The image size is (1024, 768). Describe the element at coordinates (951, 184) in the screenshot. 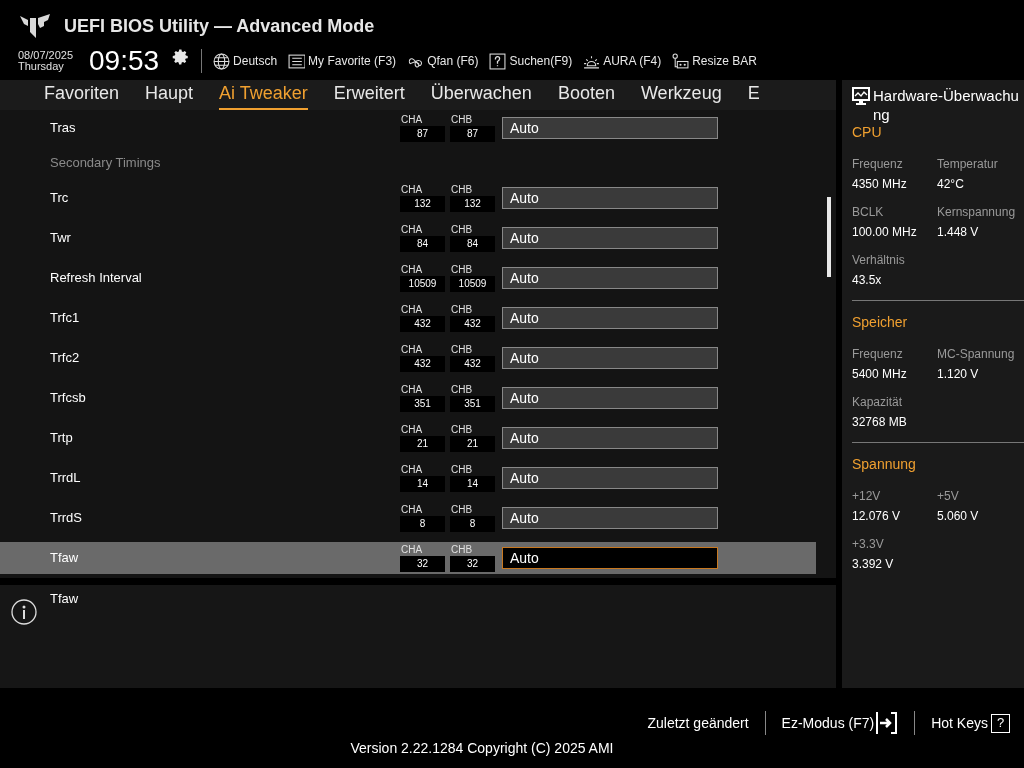

I see `metric-value: 42°C` at that location.